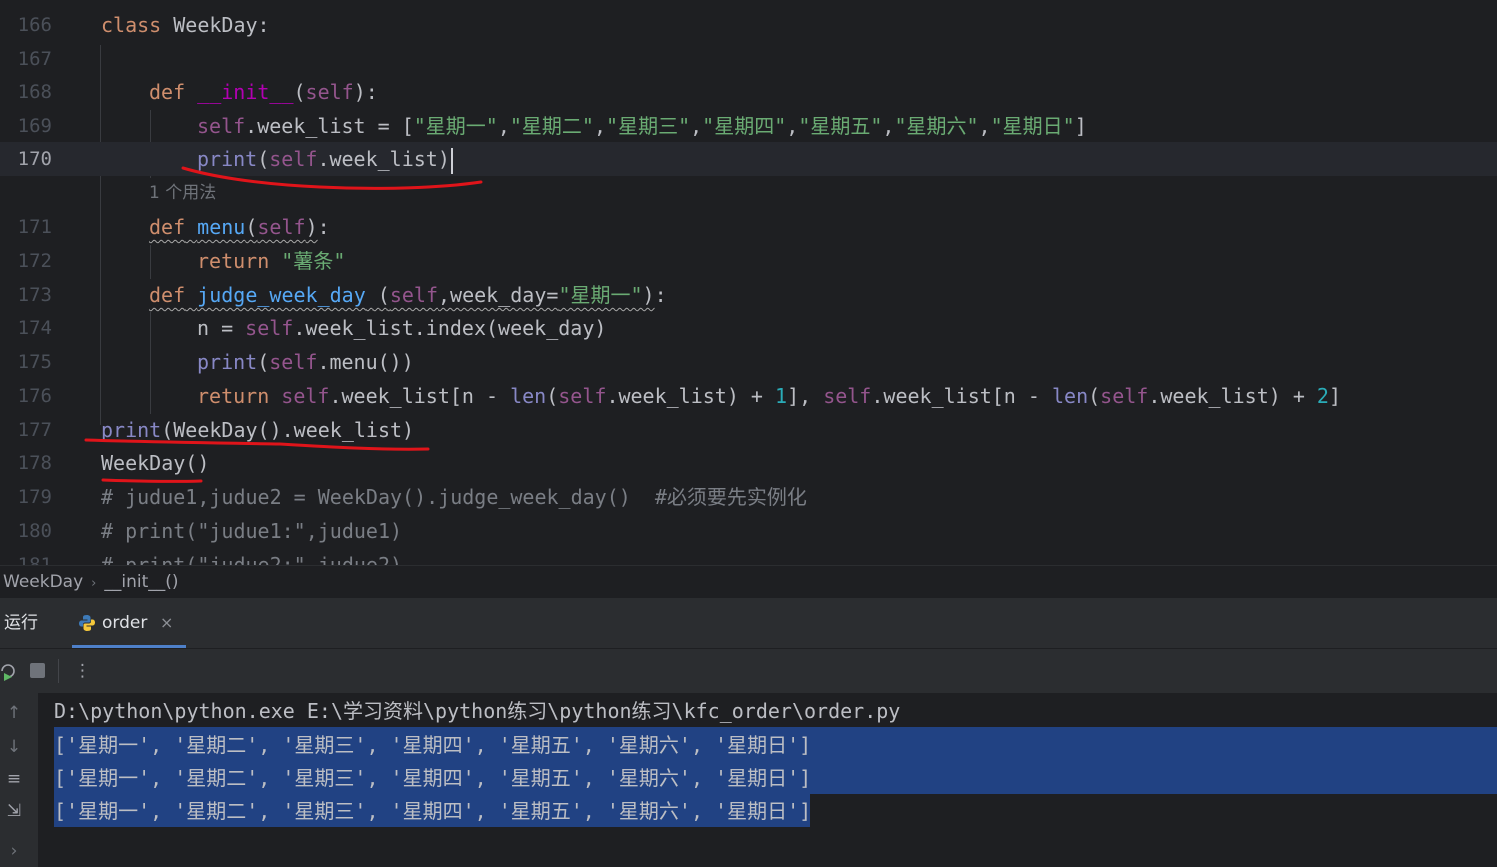 Image resolution: width=1497 pixels, height=867 pixels. I want to click on line-number: 169, so click(34, 126).